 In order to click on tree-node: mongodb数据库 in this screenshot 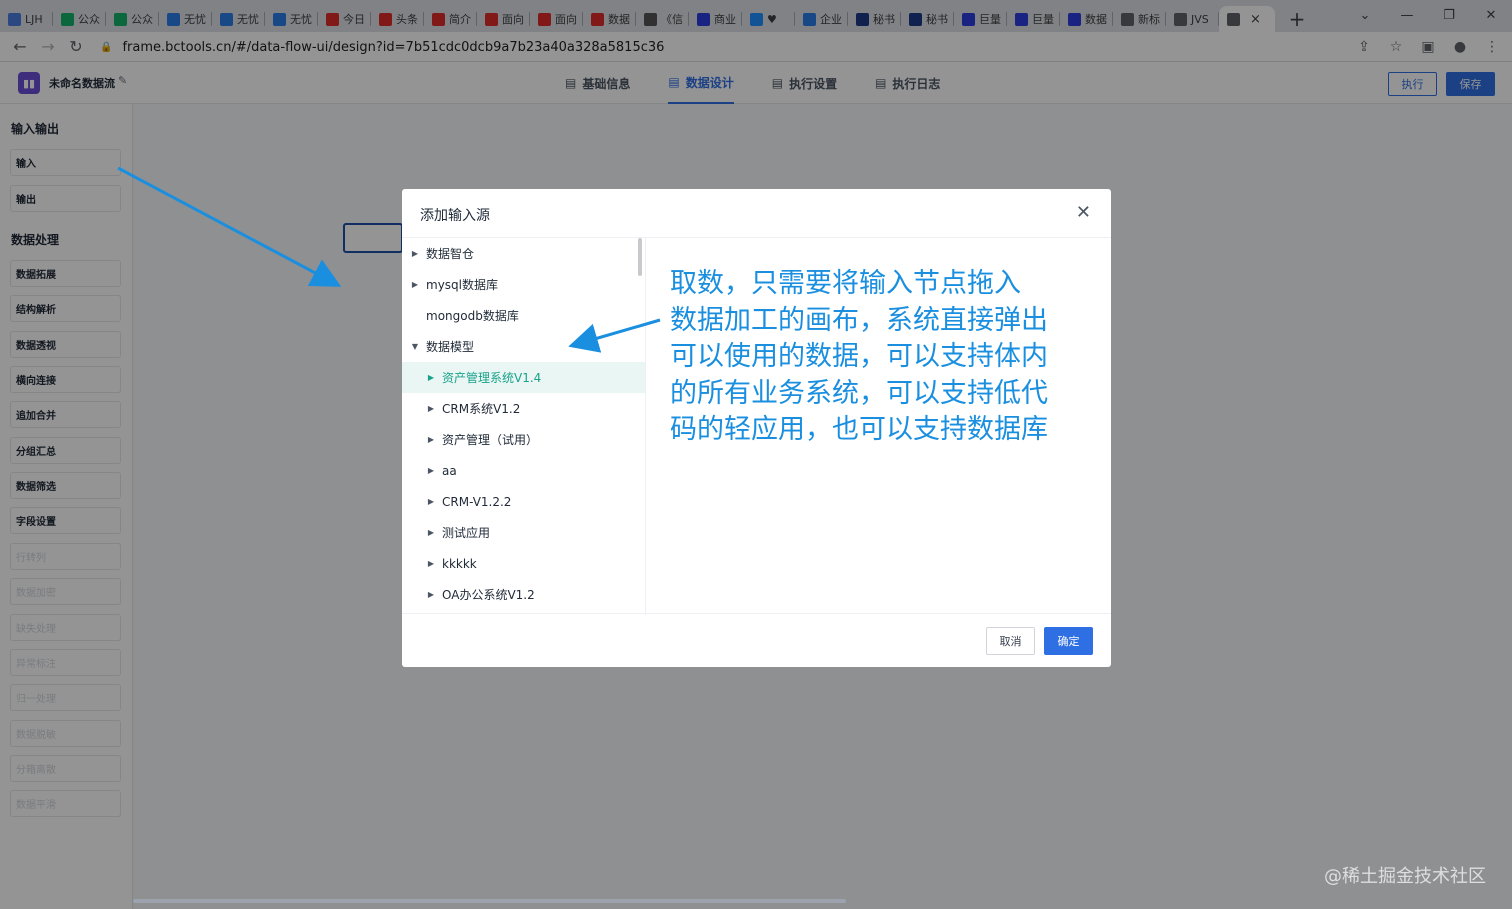, I will do `click(523, 315)`.